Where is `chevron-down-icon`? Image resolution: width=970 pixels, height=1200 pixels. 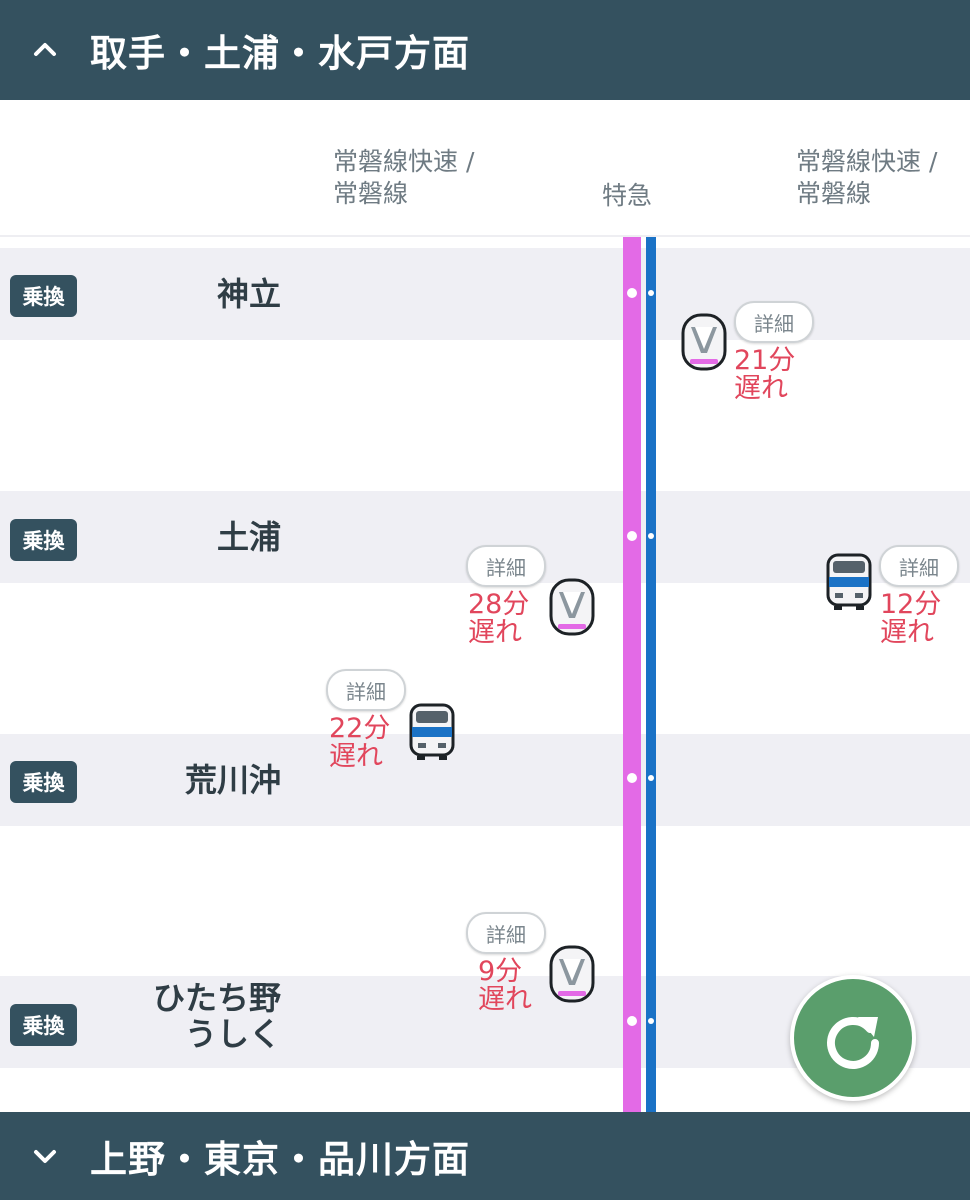
chevron-down-icon is located at coordinates (45, 1156).